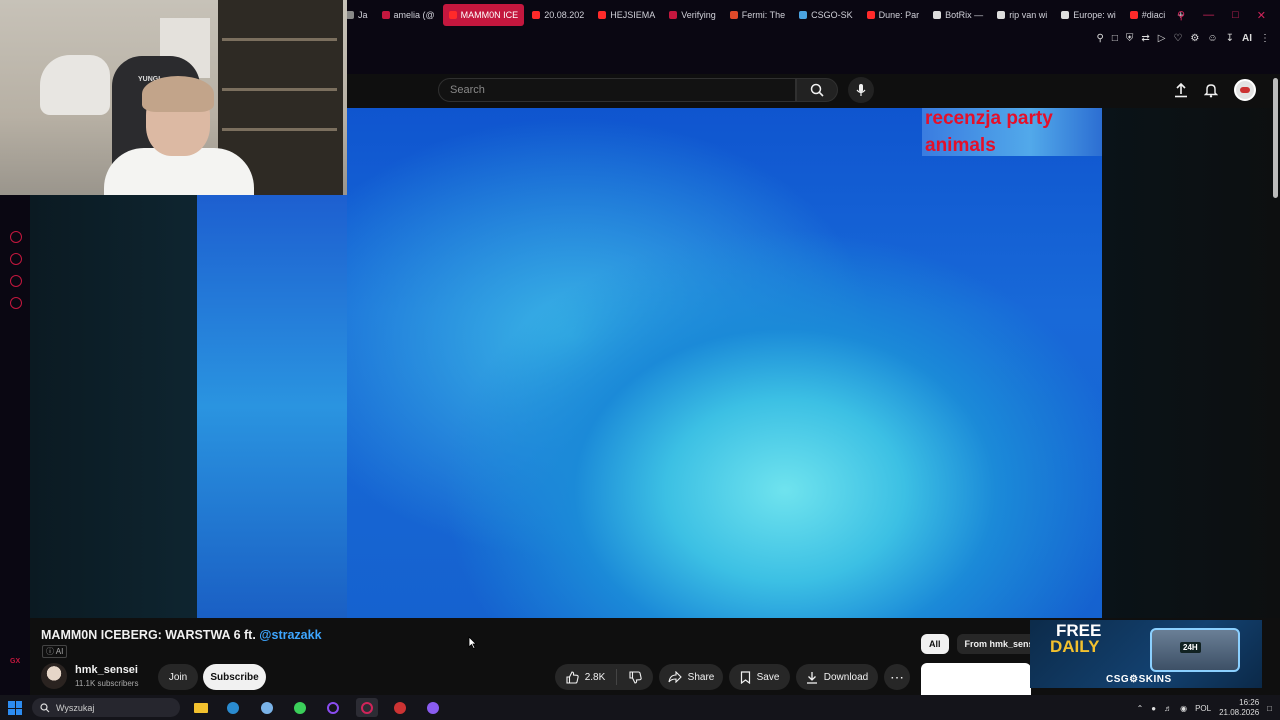 The height and width of the screenshot is (720, 1280). I want to click on recommended-thumbnail, so click(976, 679).